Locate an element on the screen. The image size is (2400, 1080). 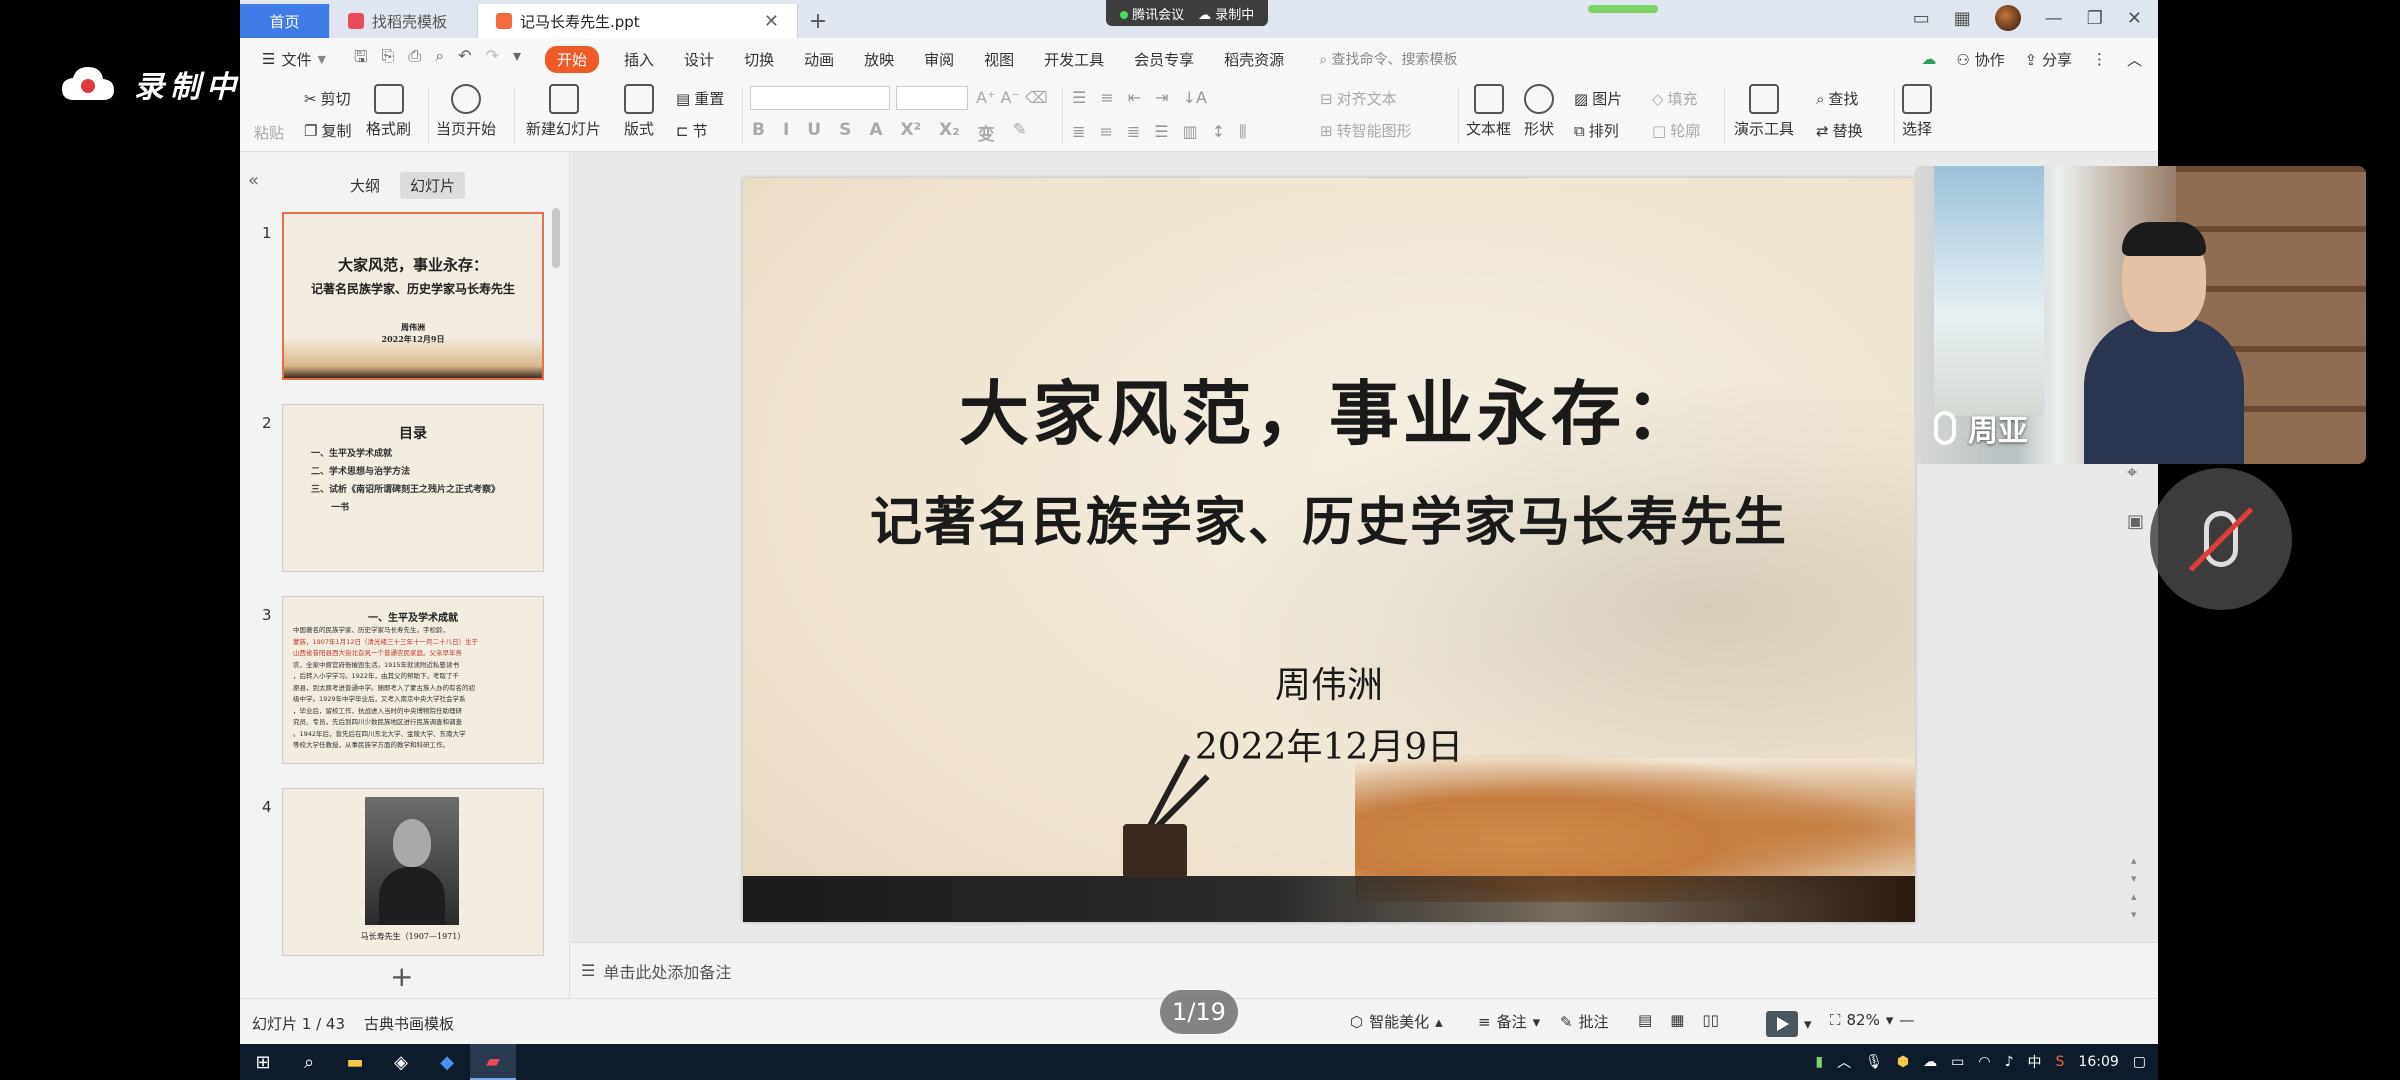
play-from-current-button: 当页开始 is located at coordinates (466, 111).